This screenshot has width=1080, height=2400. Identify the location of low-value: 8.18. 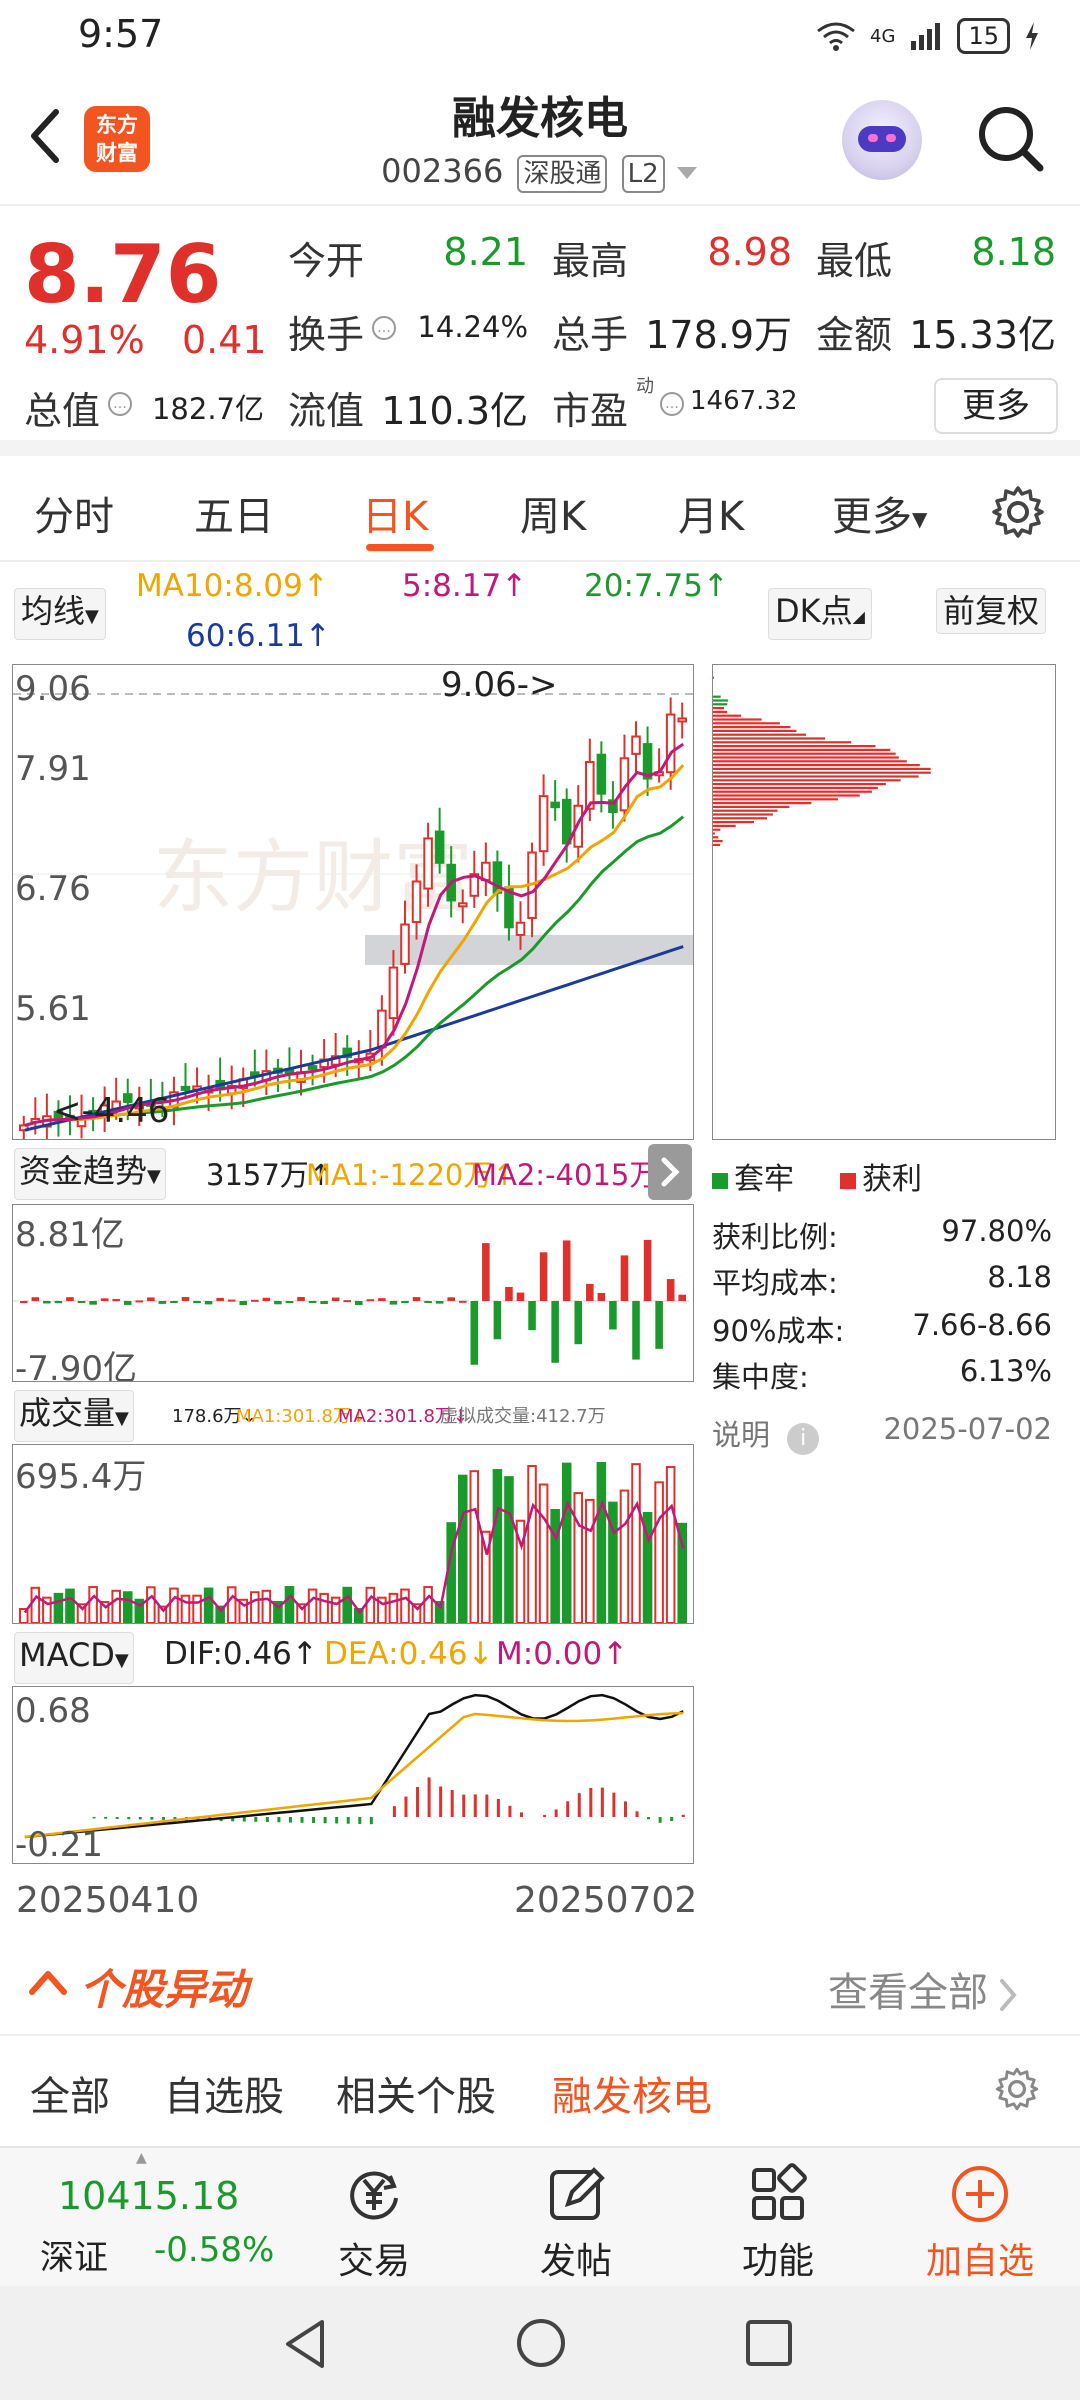
(1013, 252).